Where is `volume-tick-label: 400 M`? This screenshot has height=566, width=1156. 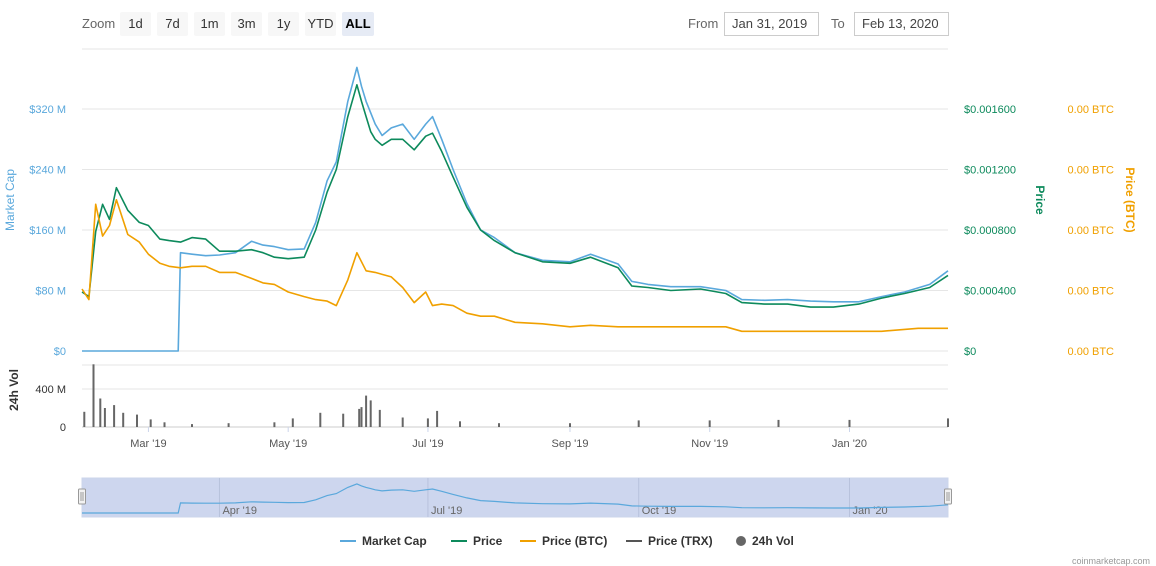
volume-tick-label: 400 M is located at coordinates (50, 390).